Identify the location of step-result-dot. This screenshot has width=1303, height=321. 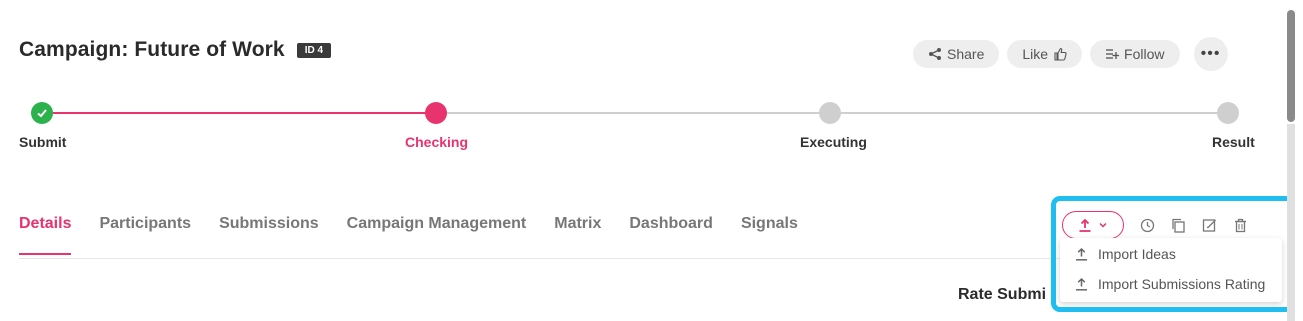
(1228, 113).